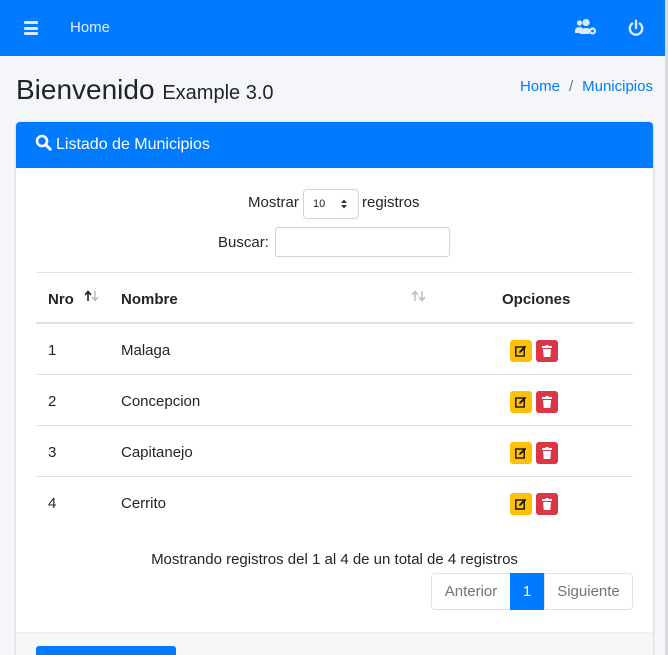 This screenshot has width=668, height=655. Describe the element at coordinates (146, 350) in the screenshot. I see `cell-nombre: Malaga` at that location.